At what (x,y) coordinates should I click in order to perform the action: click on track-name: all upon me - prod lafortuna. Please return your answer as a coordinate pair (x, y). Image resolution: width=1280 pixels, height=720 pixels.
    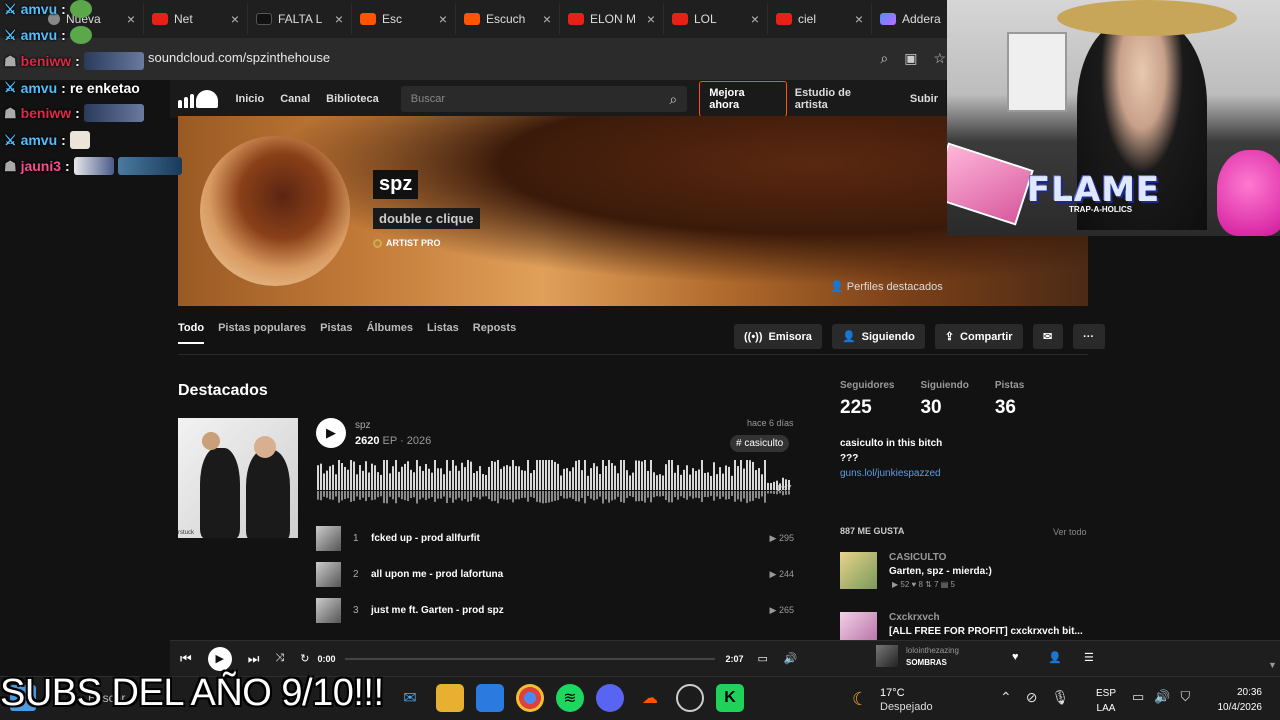
    Looking at the image, I should click on (570, 574).